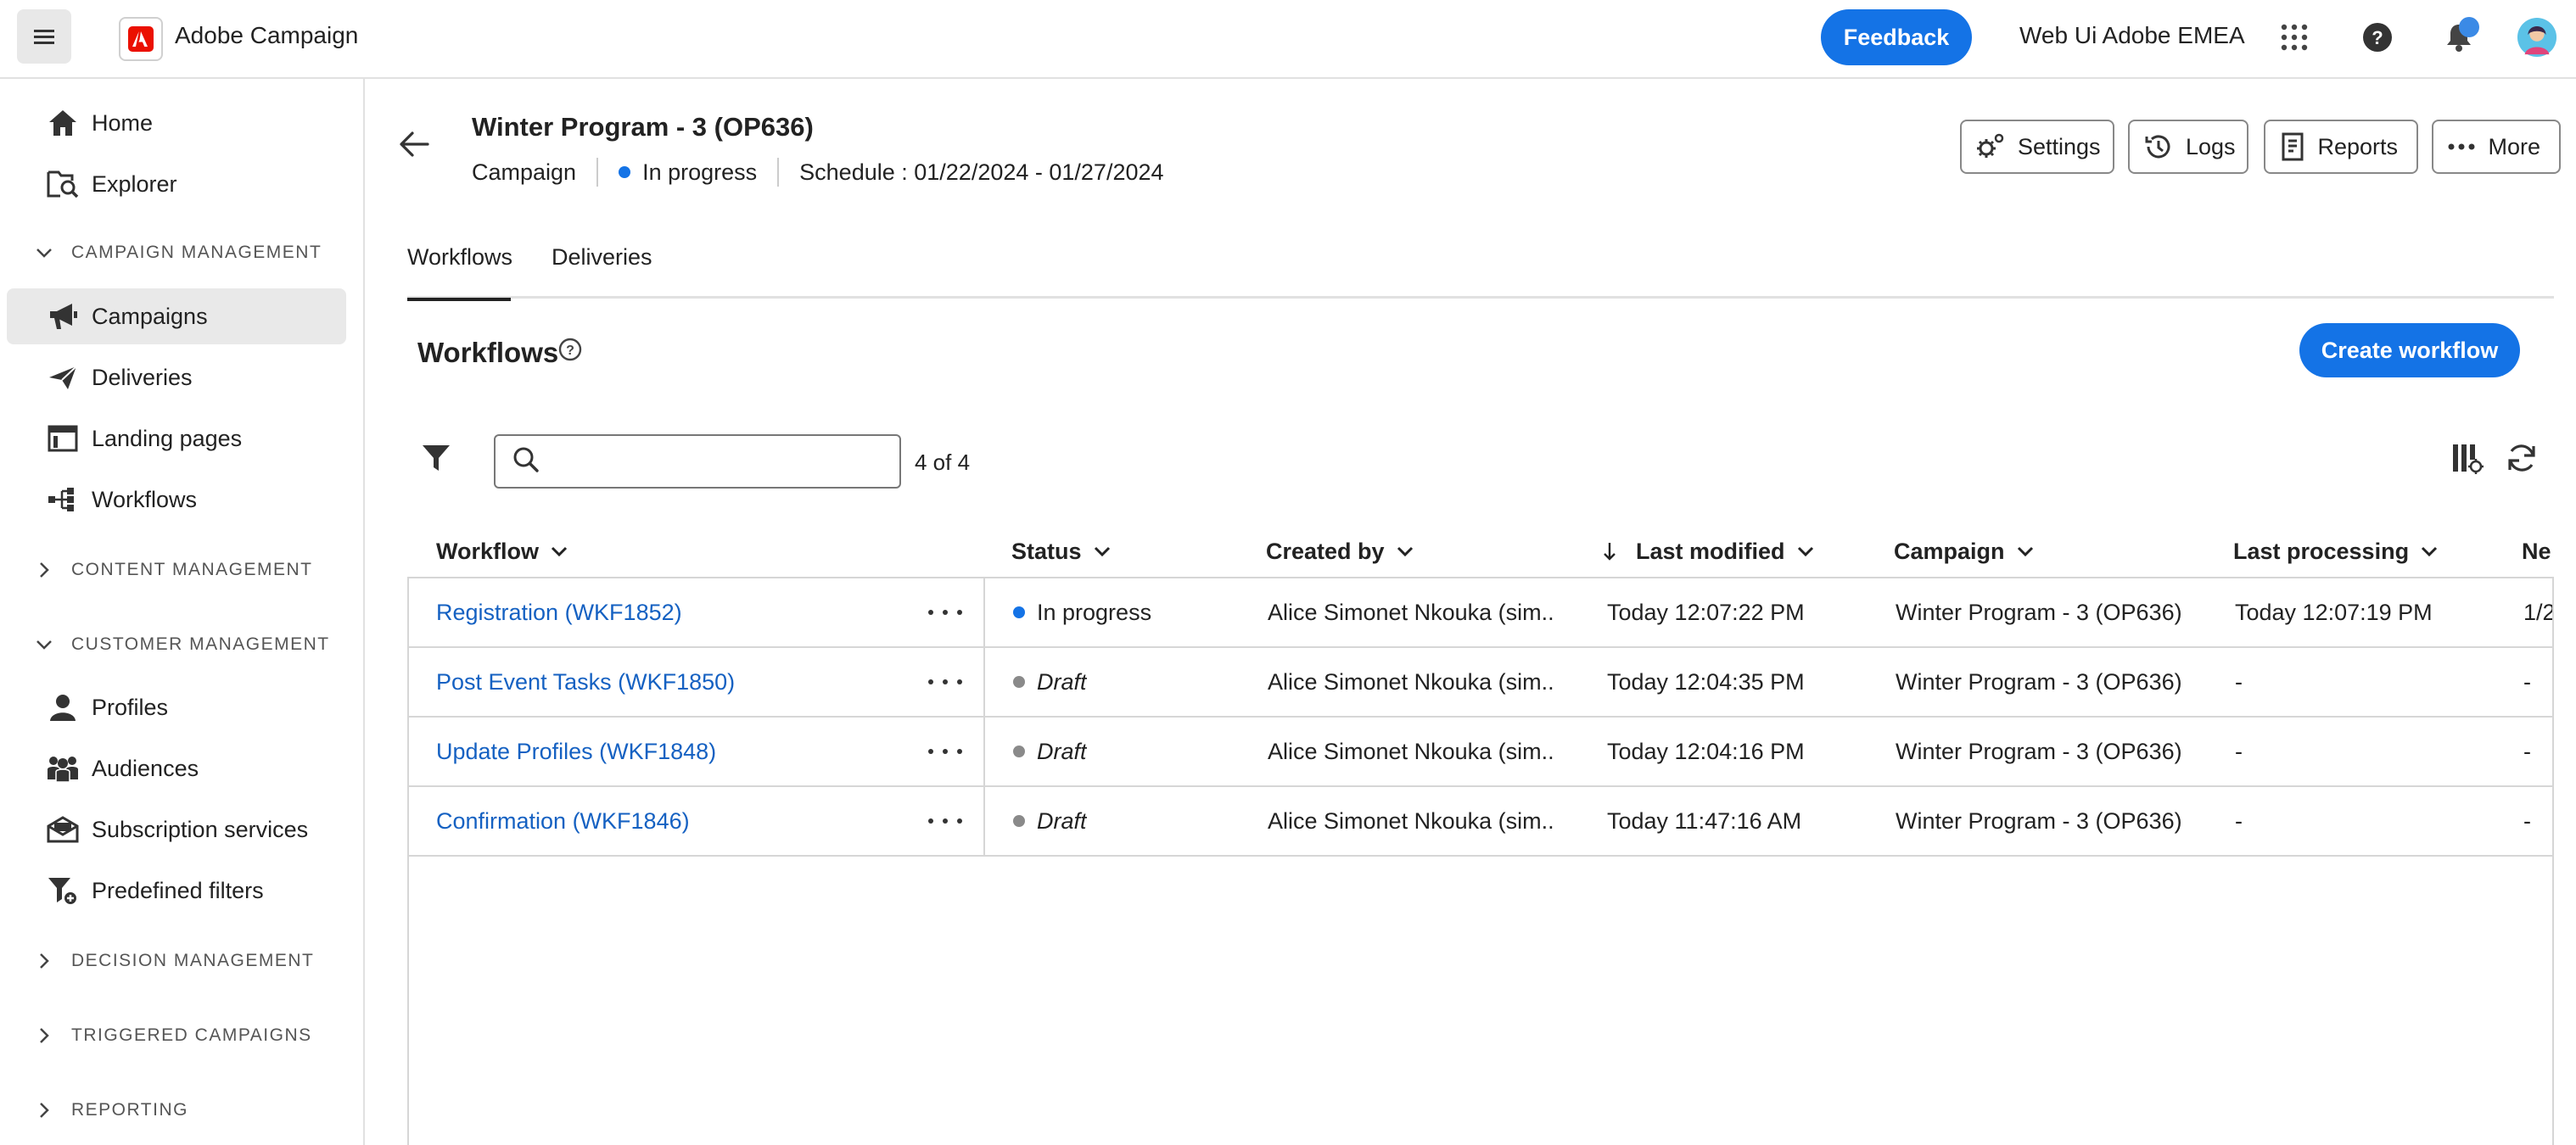 The image size is (2576, 1145). What do you see at coordinates (192, 569) in the screenshot?
I see `section-label: CONTENT MANAGEMENT` at bounding box center [192, 569].